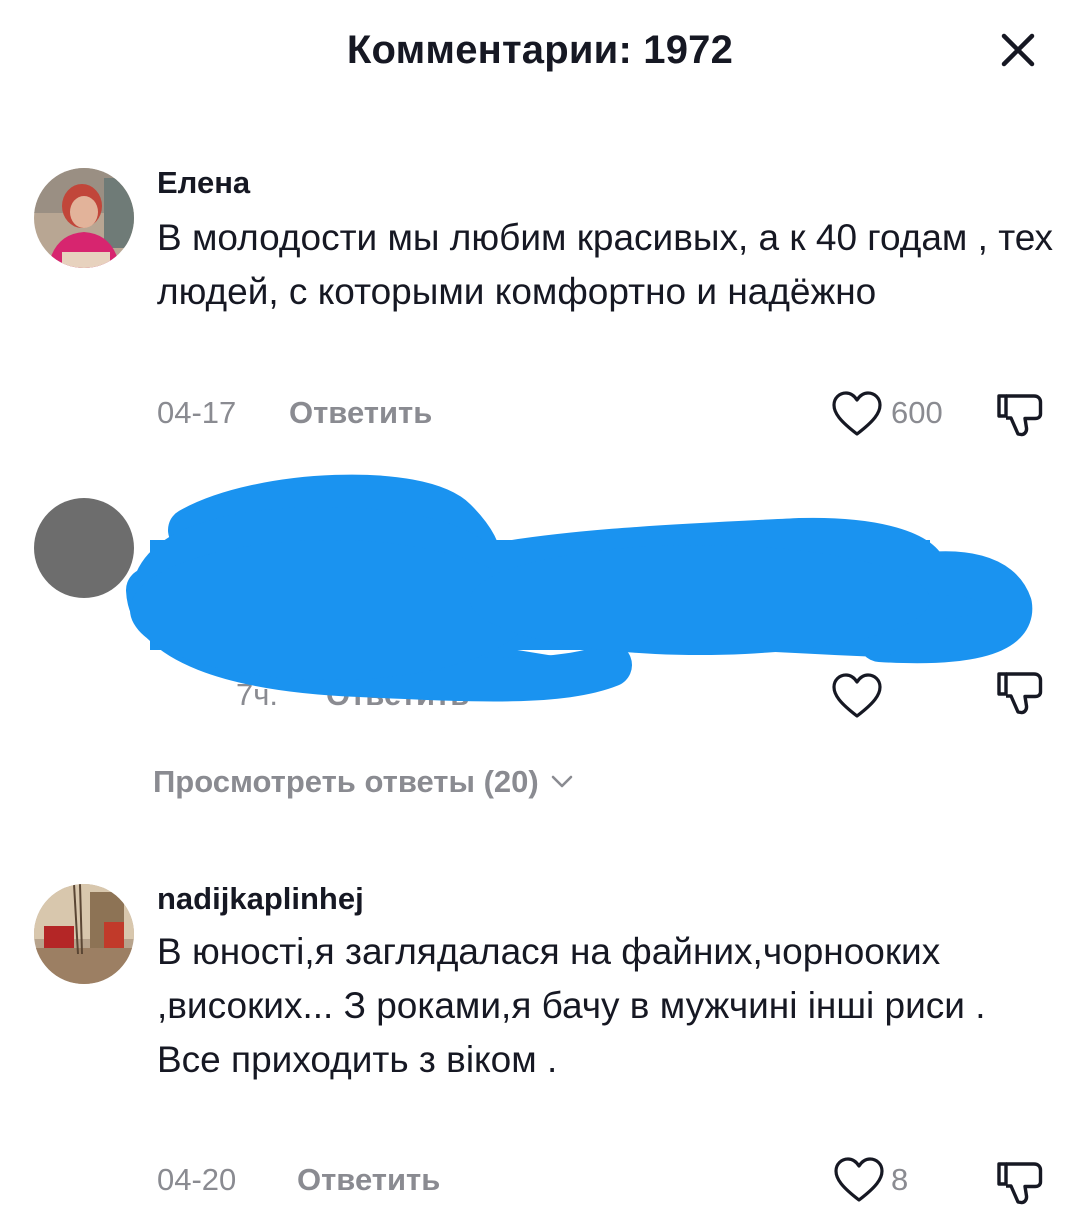  Describe the element at coordinates (346, 781) in the screenshot. I see `view-replies-label: Просмотреть ответы (20)` at that location.